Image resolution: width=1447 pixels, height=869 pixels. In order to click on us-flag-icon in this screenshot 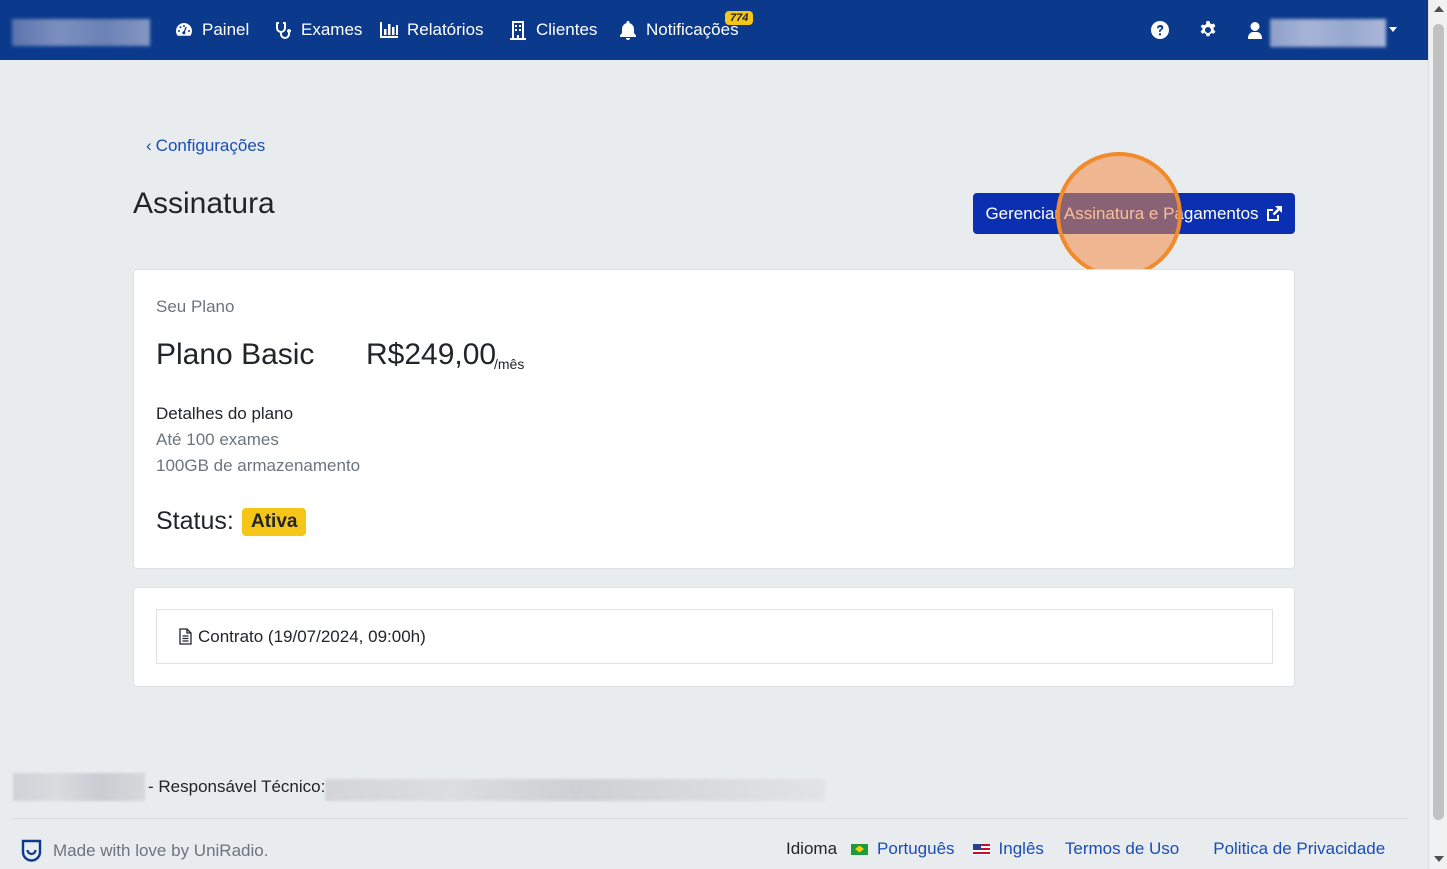, I will do `click(981, 849)`.